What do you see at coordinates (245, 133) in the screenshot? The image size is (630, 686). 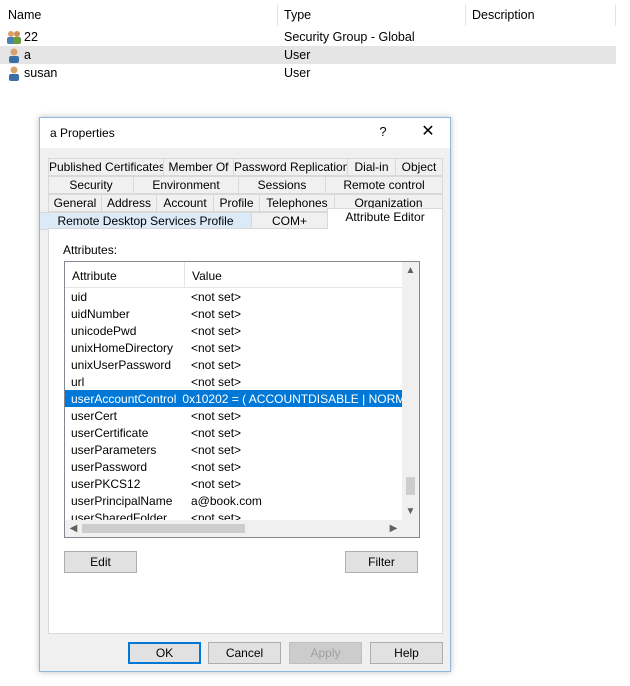 I see `title-bar: a Properties ? ✕` at bounding box center [245, 133].